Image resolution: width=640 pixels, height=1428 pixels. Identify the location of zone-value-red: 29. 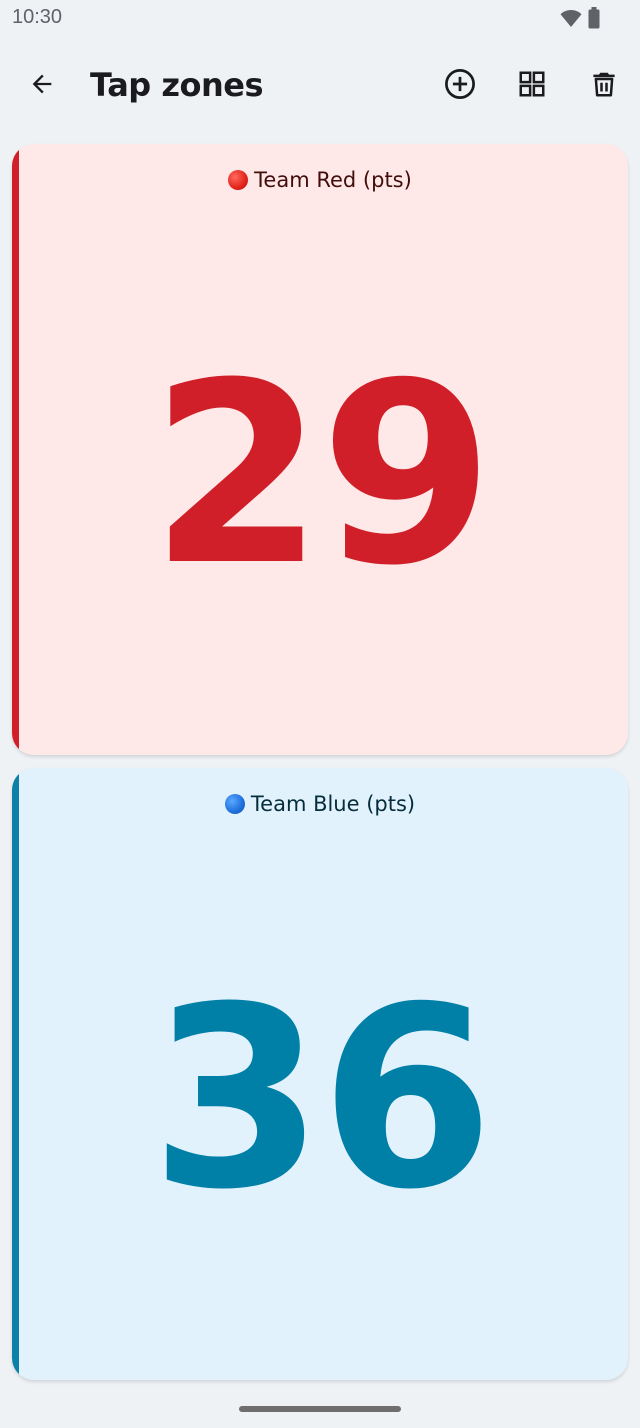
(322, 474).